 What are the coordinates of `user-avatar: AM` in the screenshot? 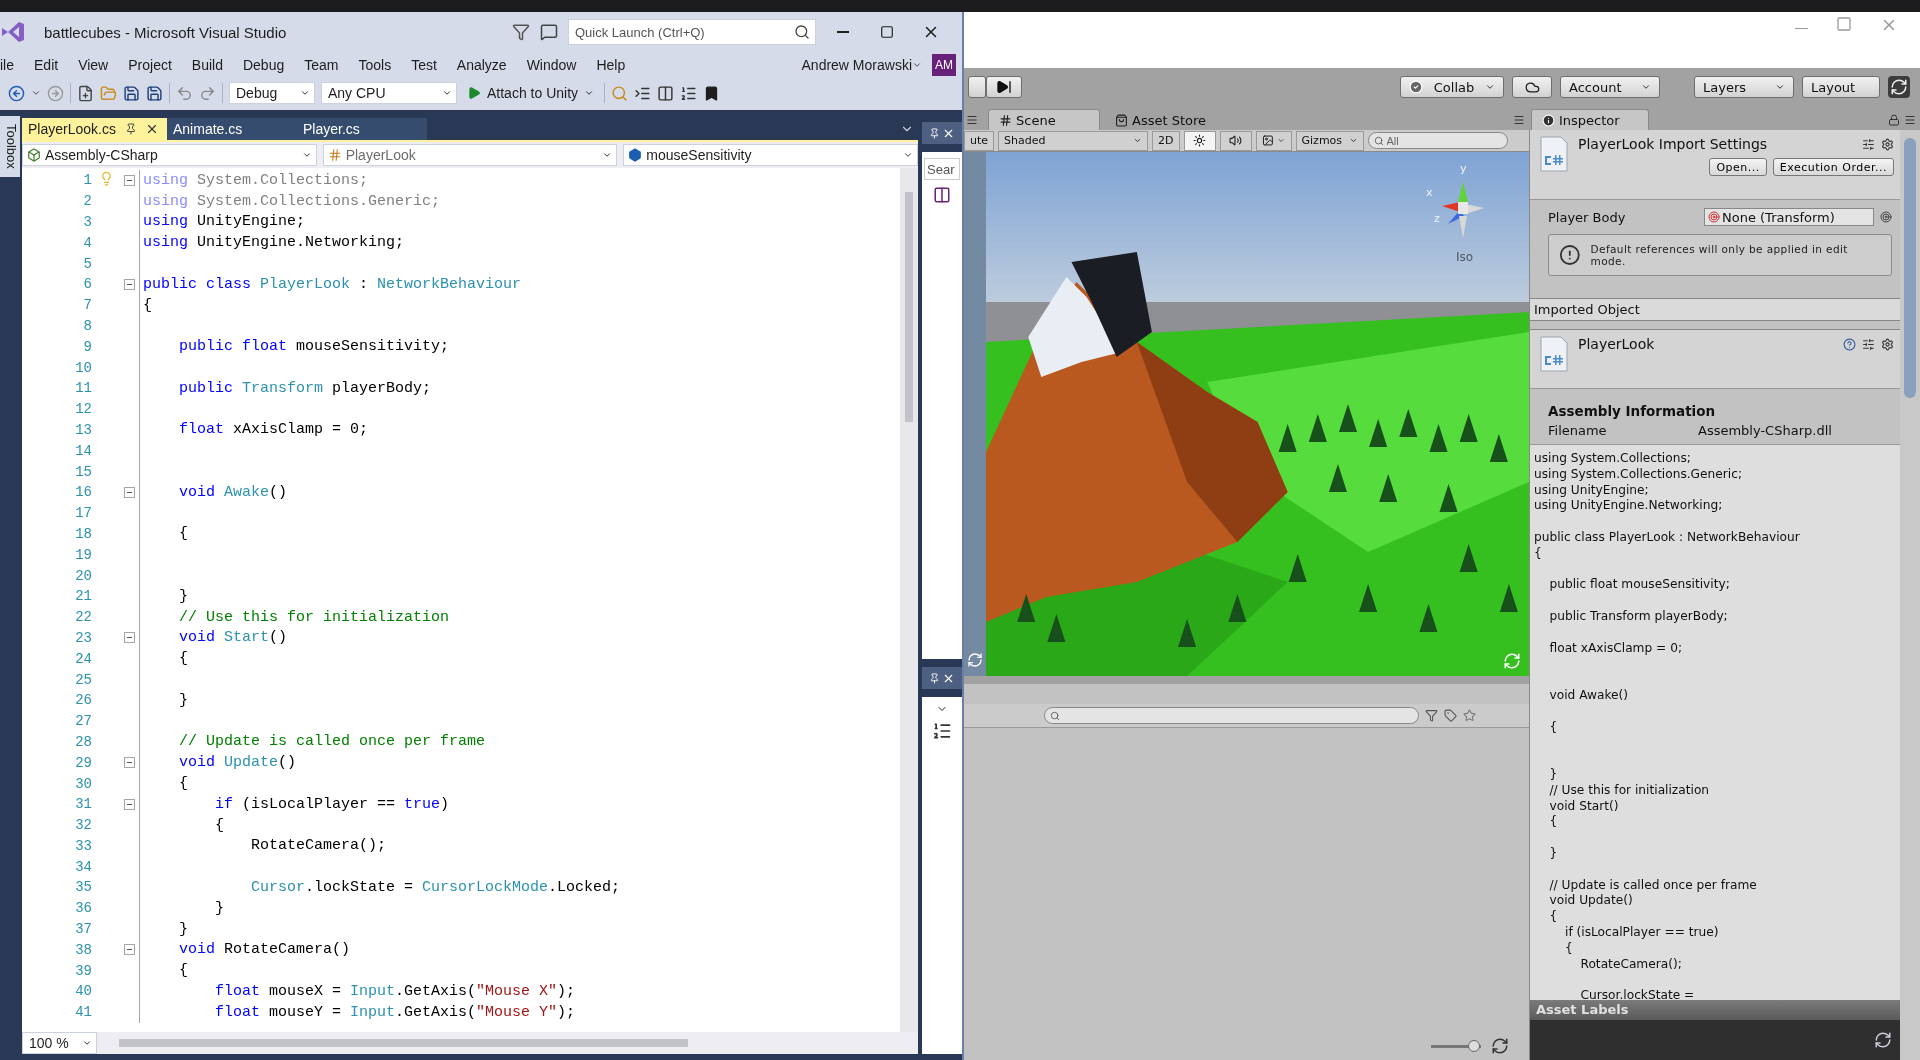 It's located at (944, 65).